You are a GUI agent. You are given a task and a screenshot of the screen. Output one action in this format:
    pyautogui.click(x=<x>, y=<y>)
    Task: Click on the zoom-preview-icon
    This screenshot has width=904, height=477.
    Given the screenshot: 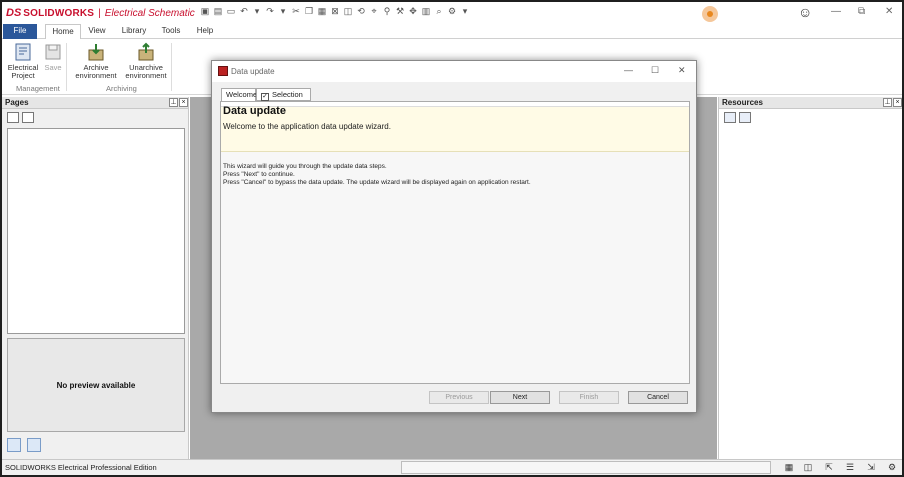 What is the action you would take?
    pyautogui.click(x=14, y=445)
    